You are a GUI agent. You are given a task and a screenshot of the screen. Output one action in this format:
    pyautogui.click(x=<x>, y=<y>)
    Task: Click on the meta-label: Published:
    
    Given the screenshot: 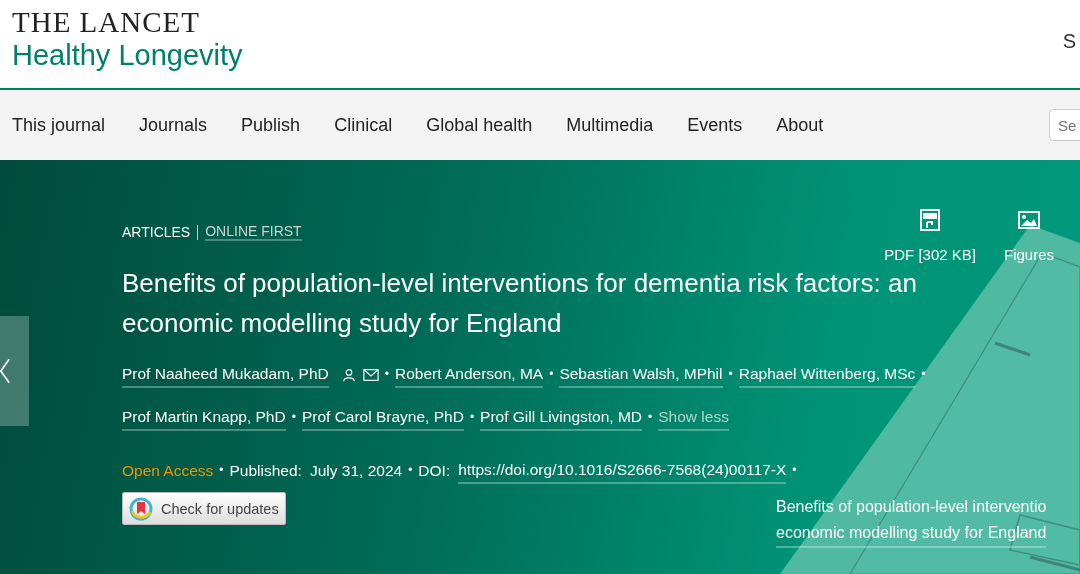 What is the action you would take?
    pyautogui.click(x=265, y=471)
    